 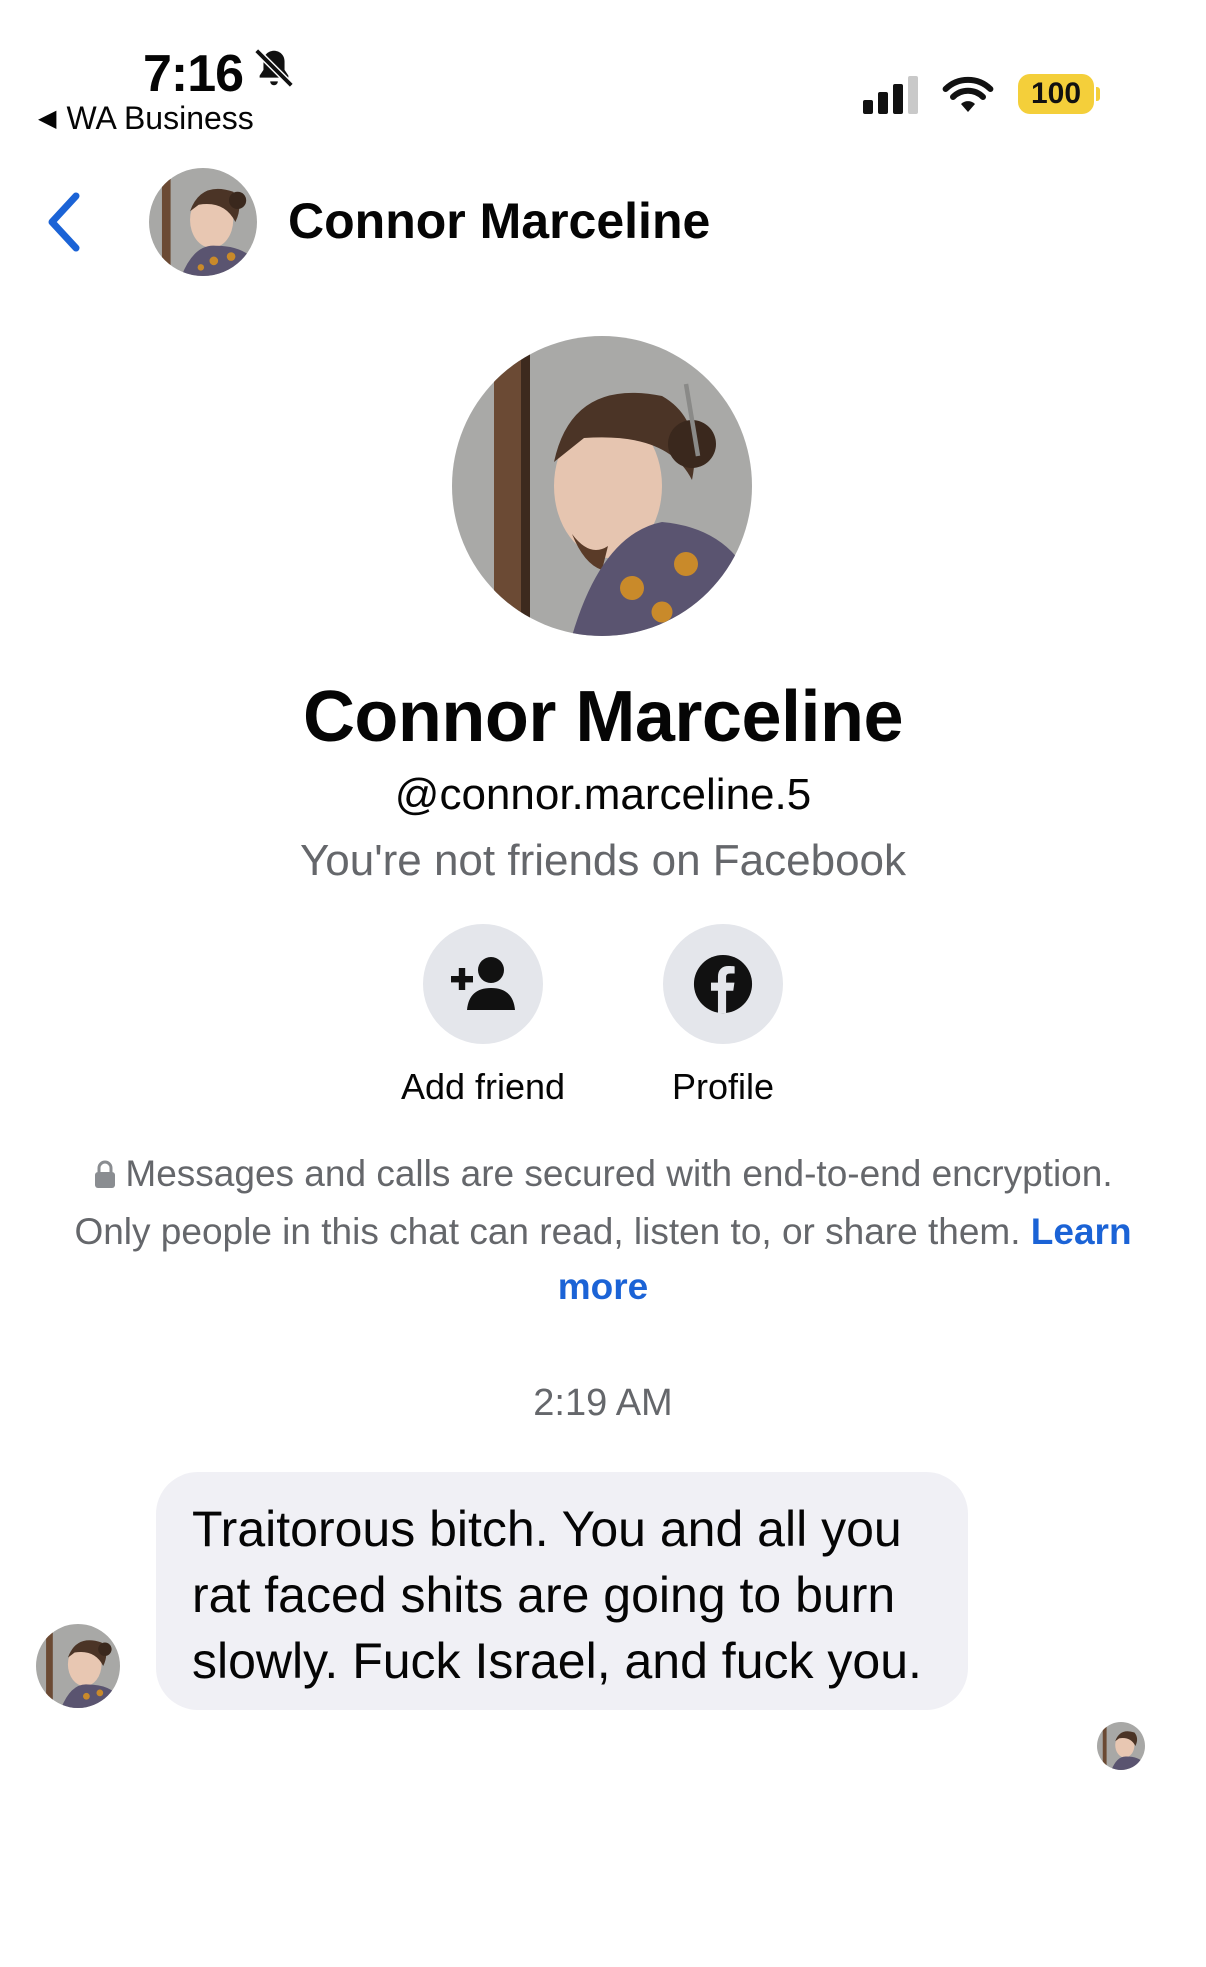 I want to click on profile-label: Profile, so click(x=723, y=1086).